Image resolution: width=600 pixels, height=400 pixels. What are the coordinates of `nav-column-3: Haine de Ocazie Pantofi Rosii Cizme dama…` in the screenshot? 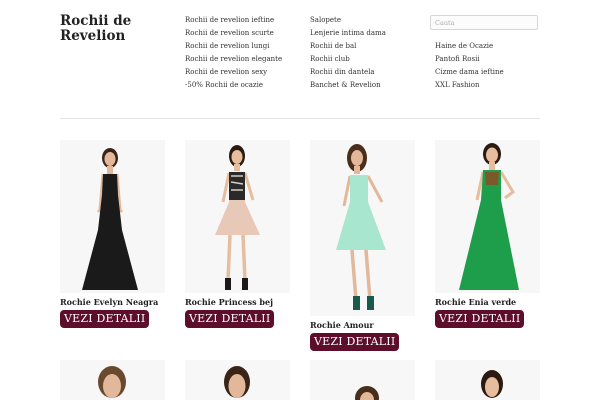 It's located at (469, 66).